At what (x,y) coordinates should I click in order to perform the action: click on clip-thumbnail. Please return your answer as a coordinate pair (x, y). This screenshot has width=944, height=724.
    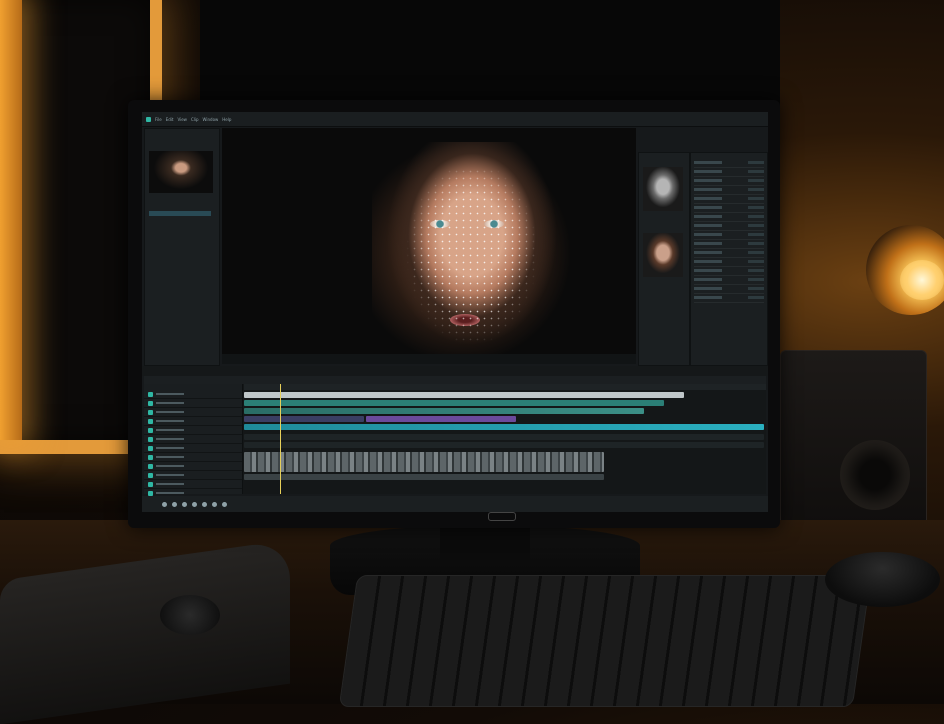
    Looking at the image, I should click on (181, 172).